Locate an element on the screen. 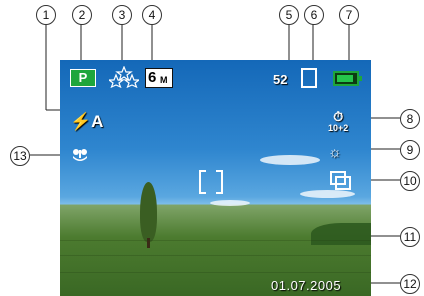  resolution-number: 6 is located at coordinates (152, 77).